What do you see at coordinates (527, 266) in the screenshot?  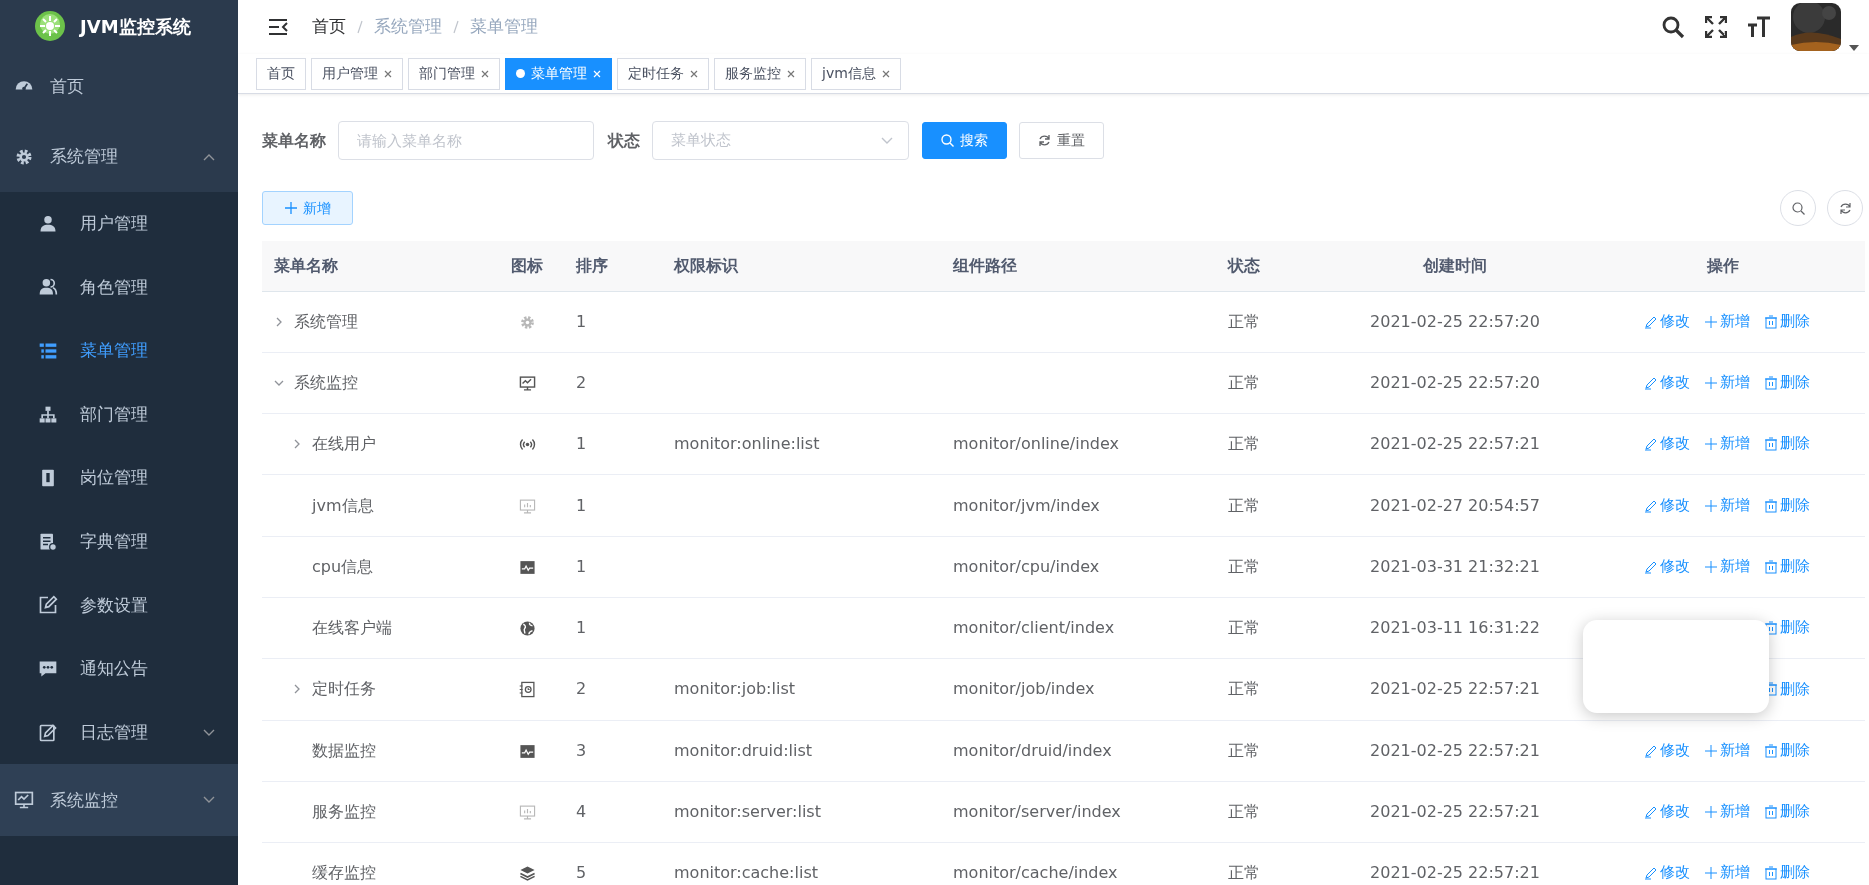 I see `column-header: 图标` at bounding box center [527, 266].